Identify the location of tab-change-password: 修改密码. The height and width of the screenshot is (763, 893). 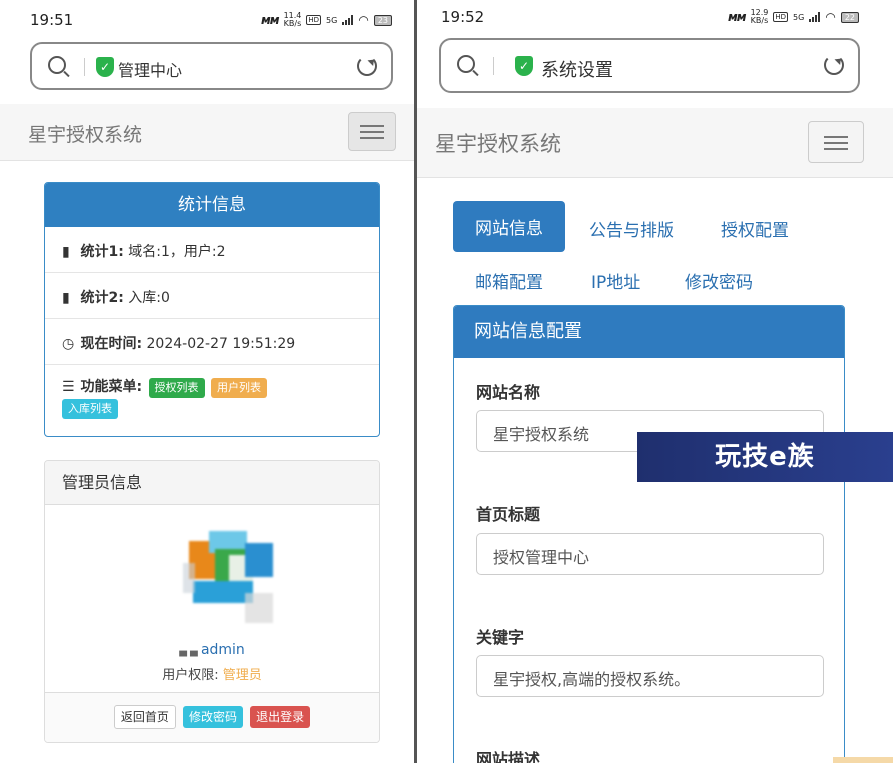
(719, 280).